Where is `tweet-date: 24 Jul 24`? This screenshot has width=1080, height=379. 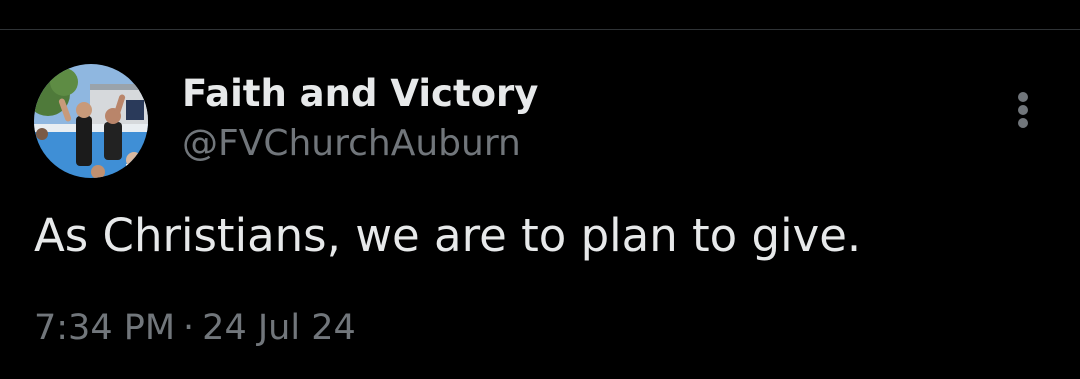 tweet-date: 24 Jul 24 is located at coordinates (279, 328).